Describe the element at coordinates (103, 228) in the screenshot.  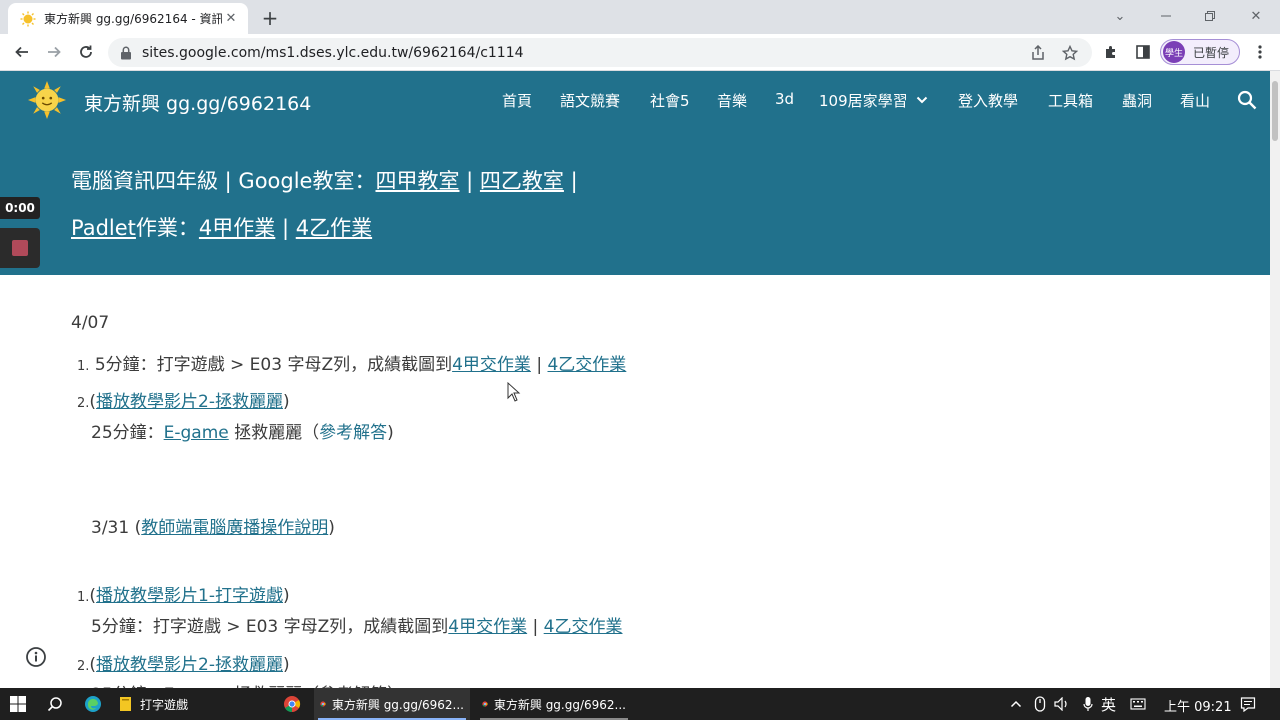
I see `link-padlet: Padlet` at that location.